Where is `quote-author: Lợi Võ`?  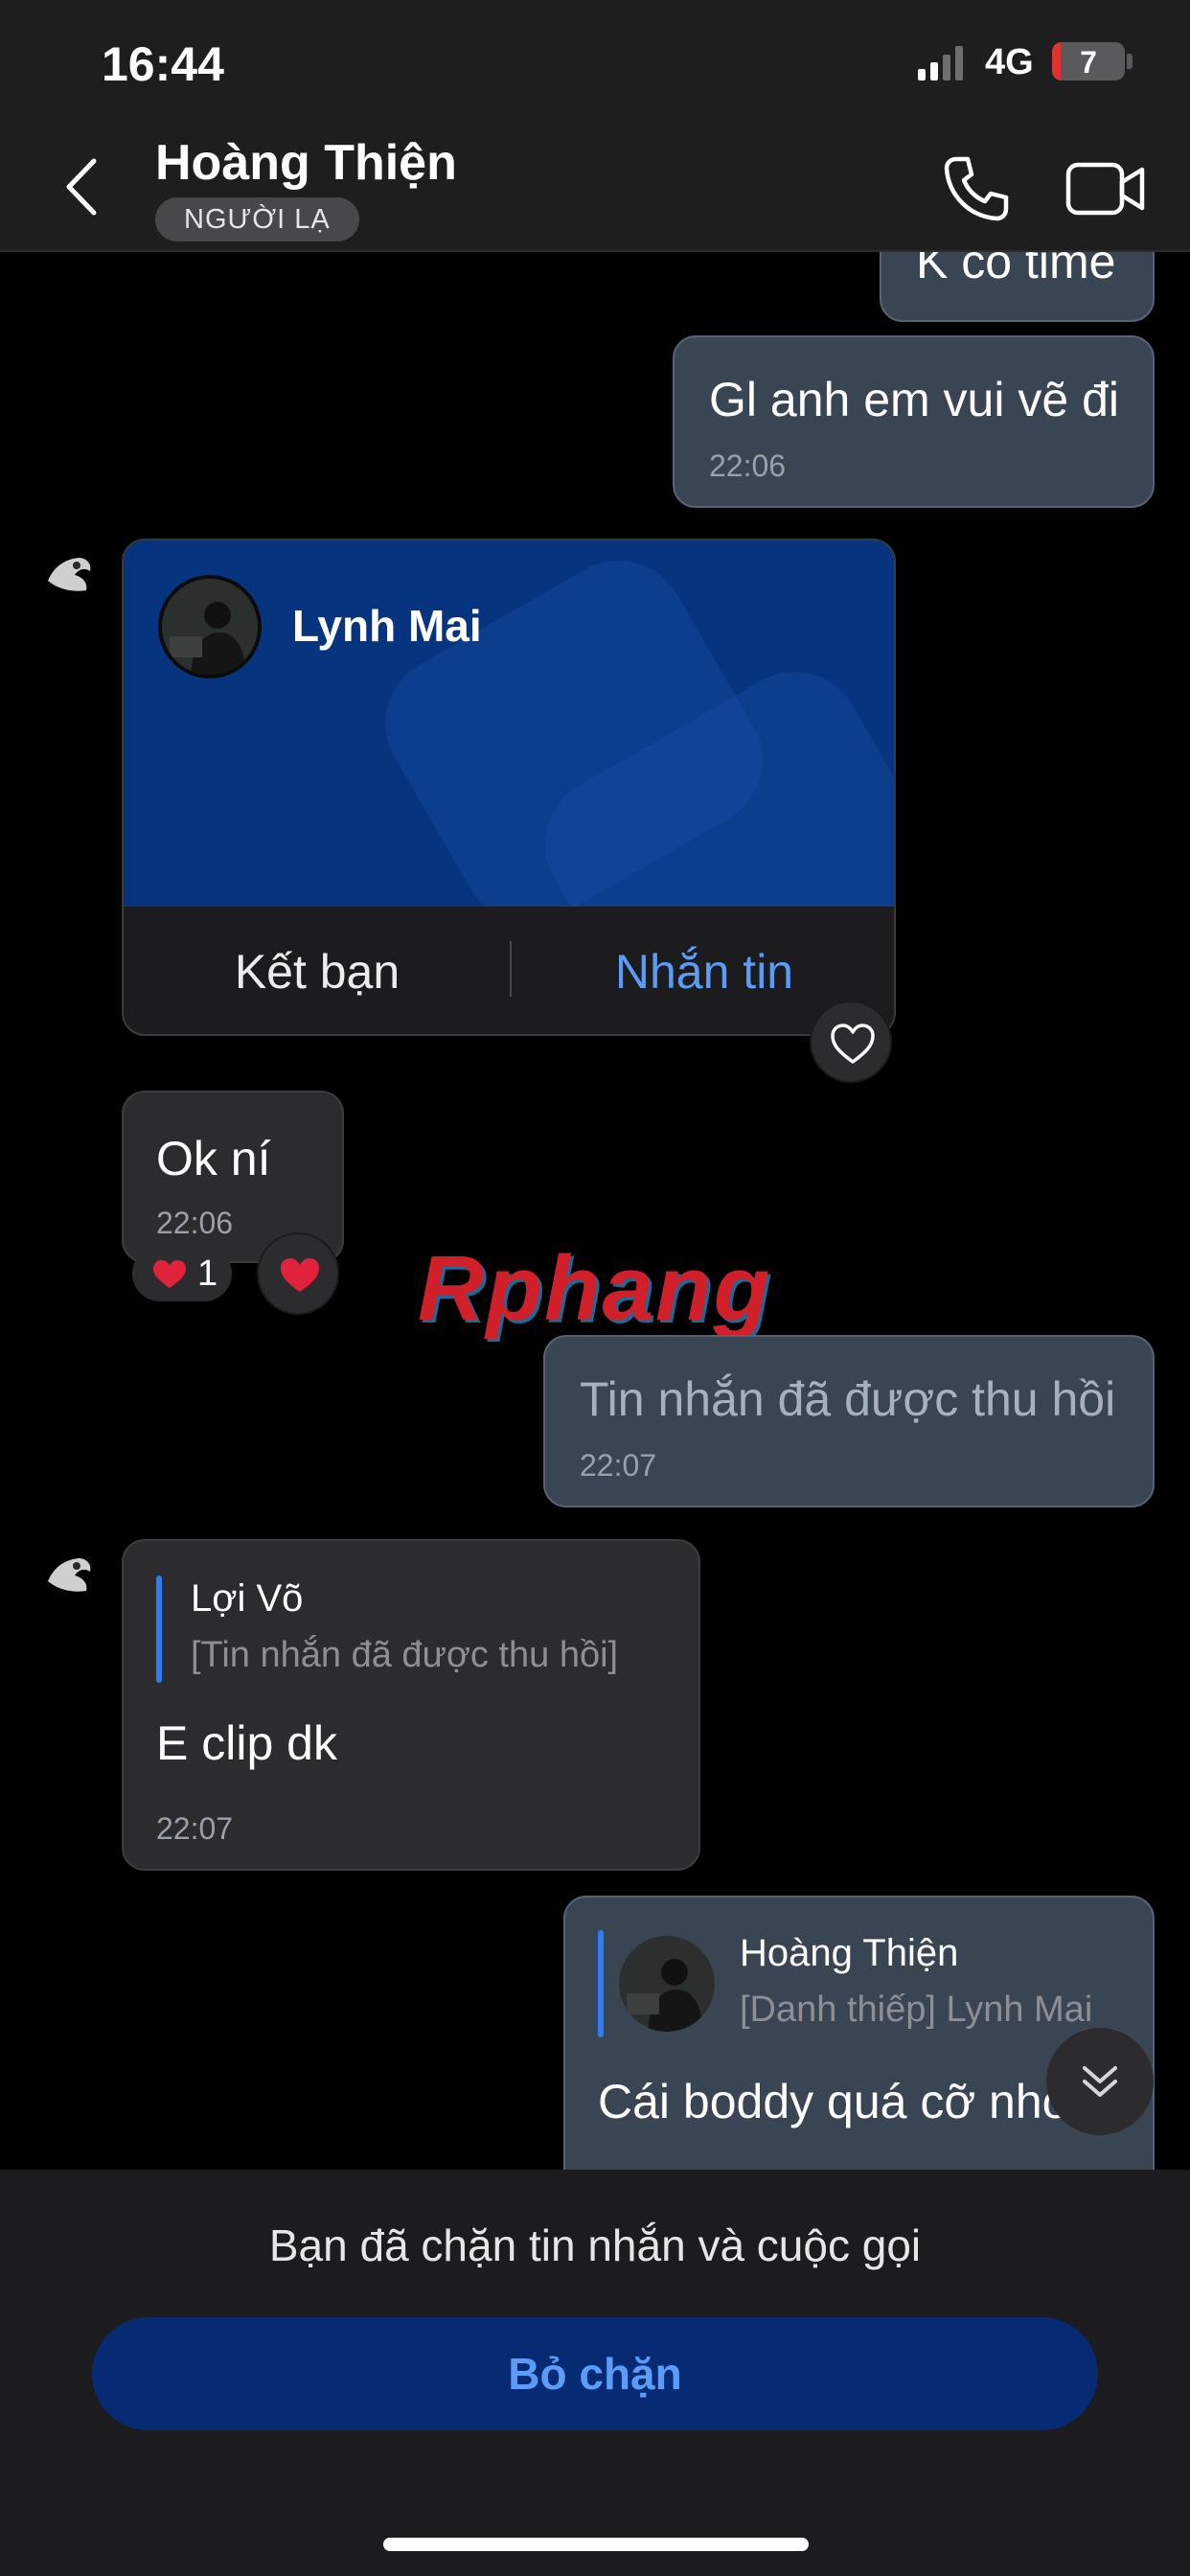
quote-author: Lợi Võ is located at coordinates (248, 1598).